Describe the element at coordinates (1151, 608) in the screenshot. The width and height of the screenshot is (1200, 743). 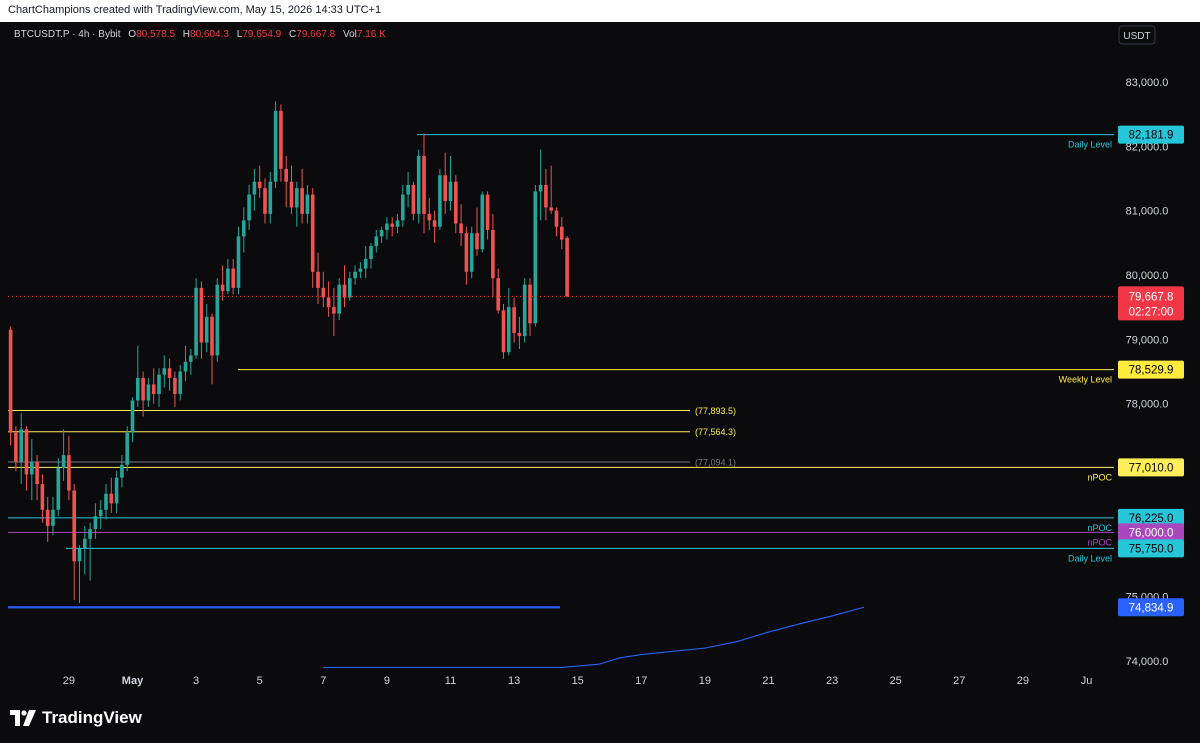
I see `level-badge-9-text: 74,834.9` at that location.